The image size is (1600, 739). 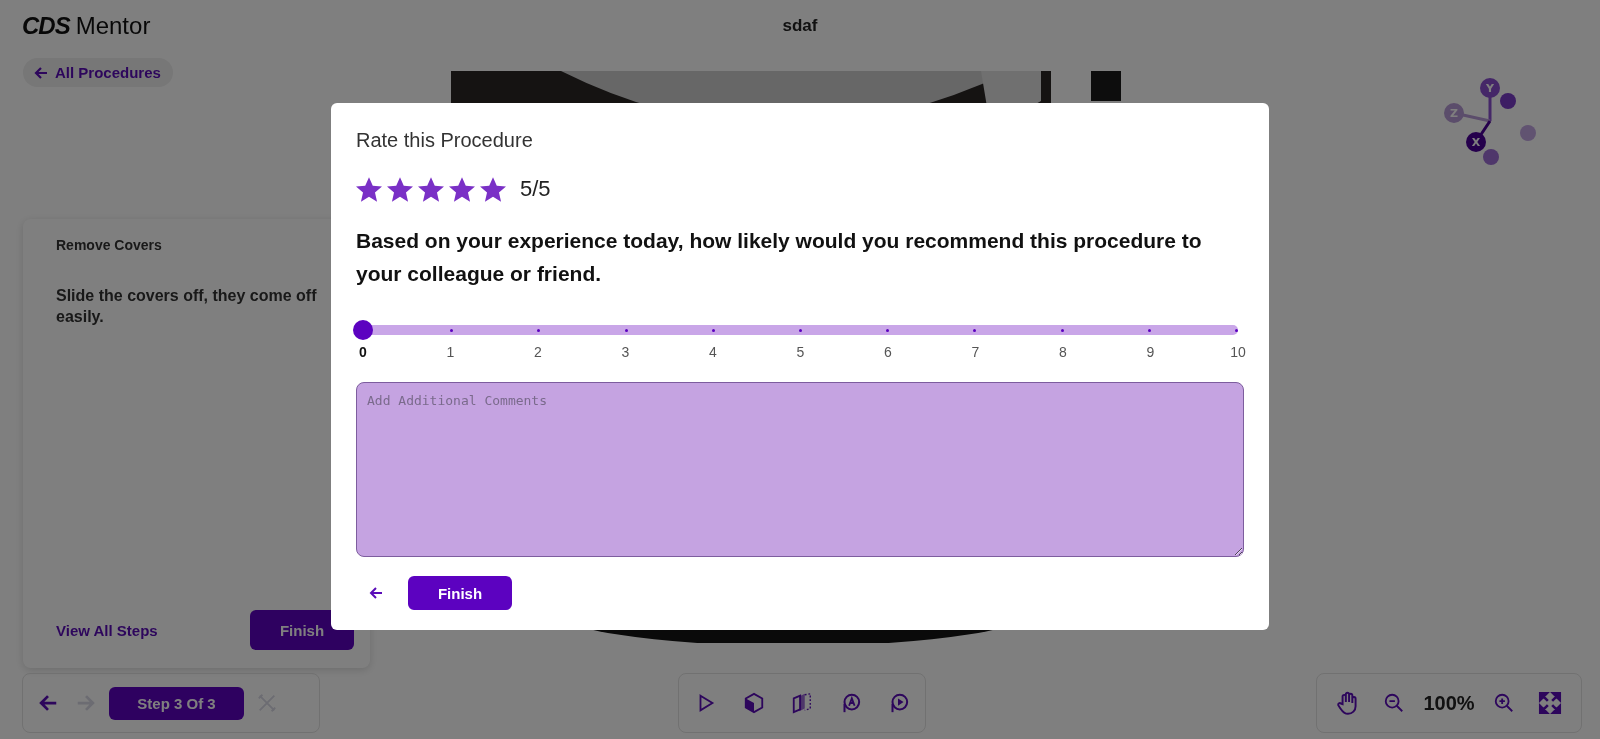 What do you see at coordinates (975, 352) in the screenshot?
I see `tick-label: 7` at bounding box center [975, 352].